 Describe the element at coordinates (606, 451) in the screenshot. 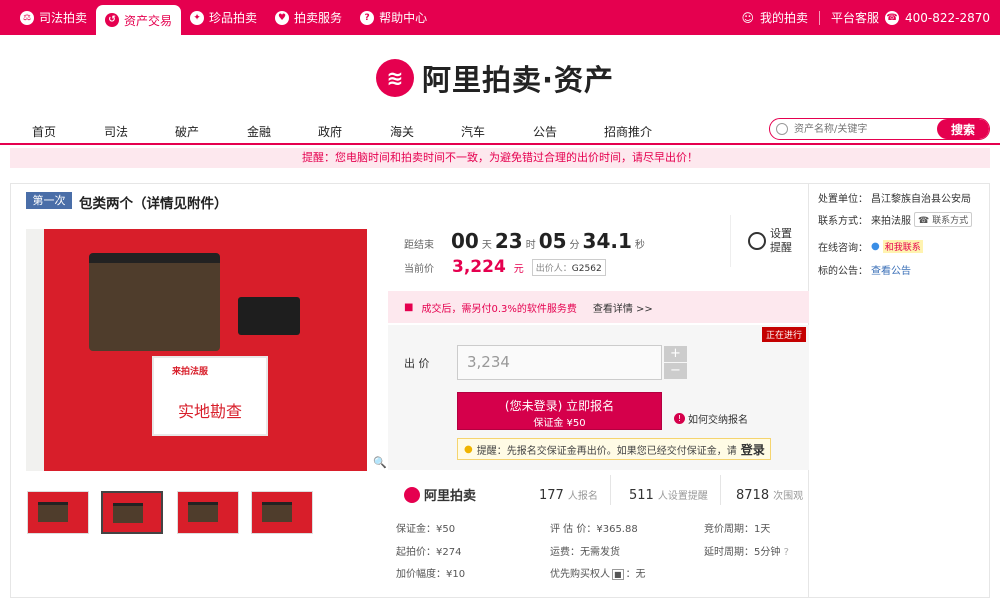

I see `tip-text: 提醒：先报名交保证金再出价。如果您已经交付保证金，请` at that location.